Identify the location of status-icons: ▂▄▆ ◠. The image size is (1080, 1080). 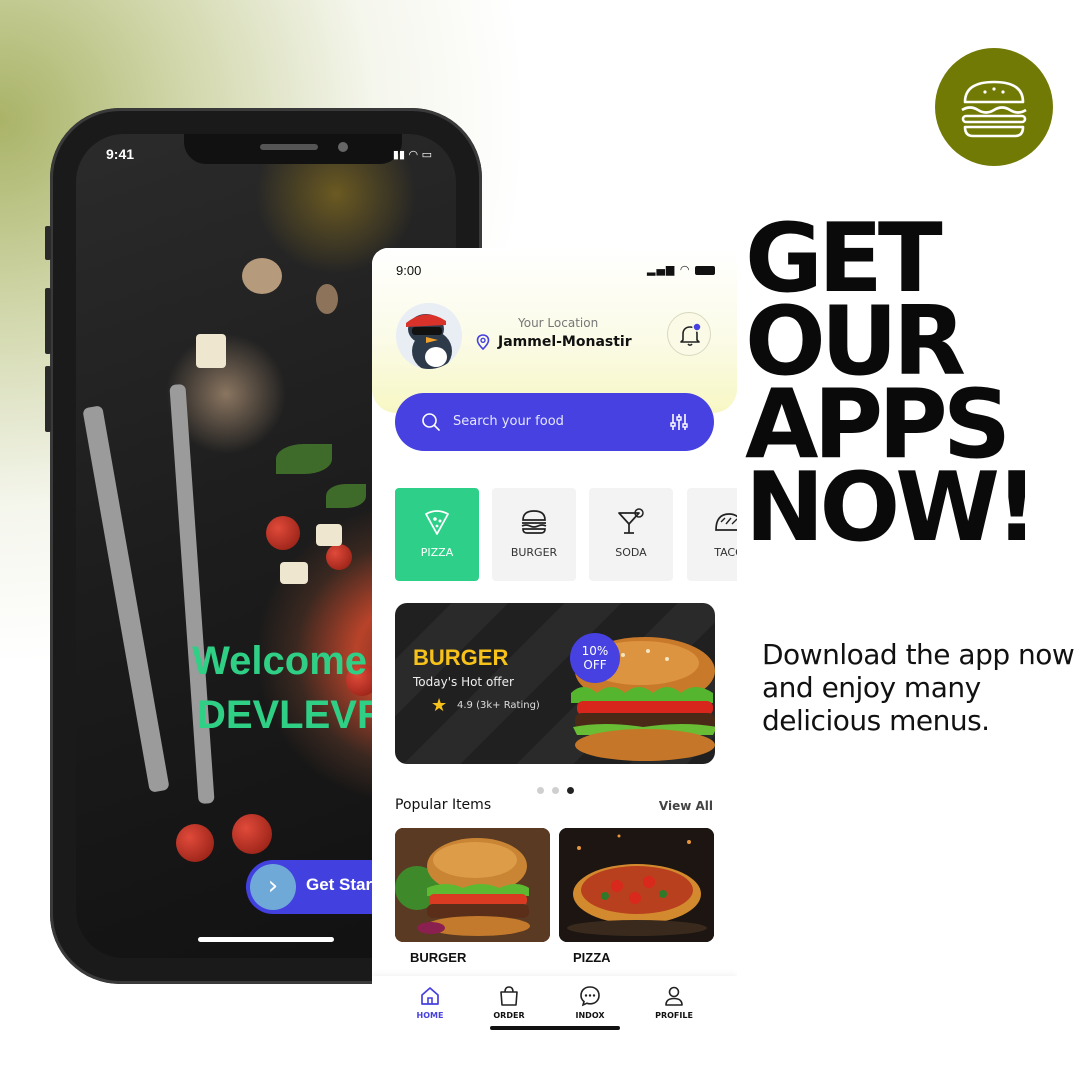
(681, 269).